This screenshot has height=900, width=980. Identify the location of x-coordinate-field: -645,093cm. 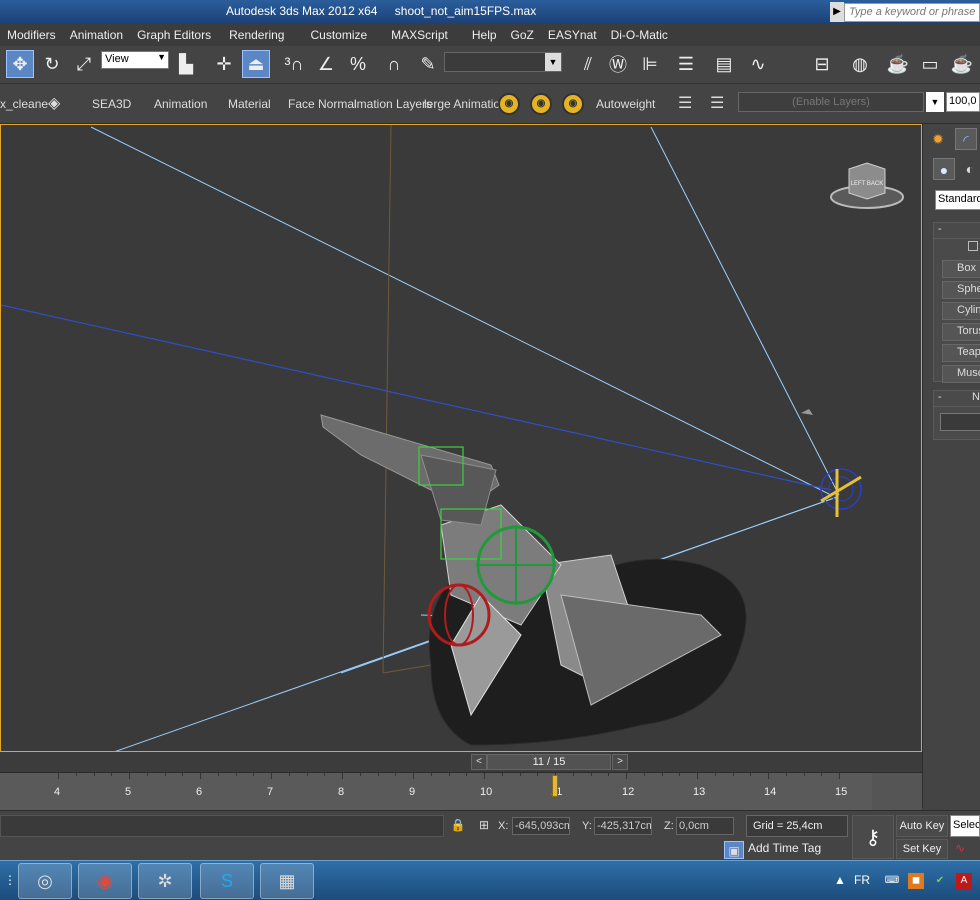
(541, 826).